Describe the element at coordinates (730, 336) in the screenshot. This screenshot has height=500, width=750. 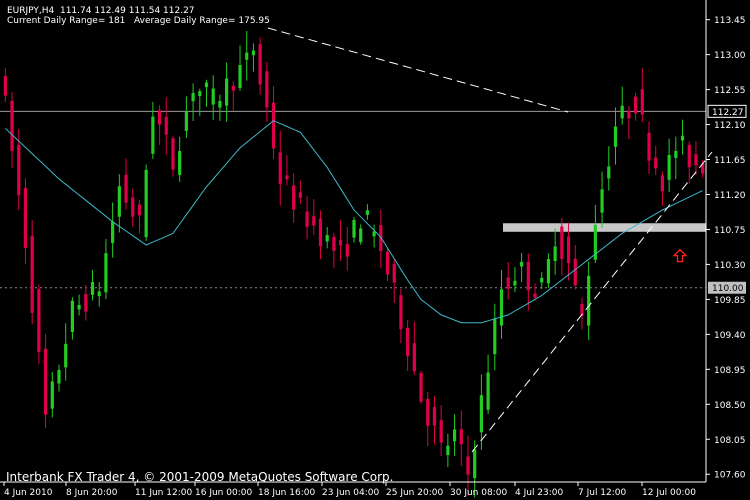
I see `y-tick-label: 109.40` at that location.